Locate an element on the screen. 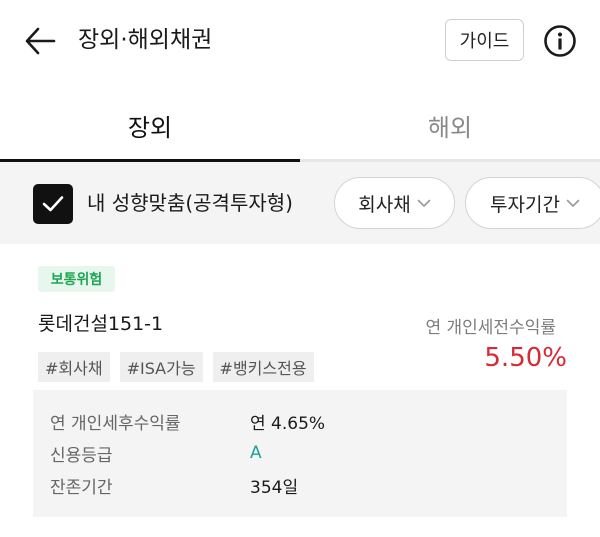 This screenshot has height=537, width=600. detail-row-remaining-term: 잔존기간 354일 is located at coordinates (174, 485).